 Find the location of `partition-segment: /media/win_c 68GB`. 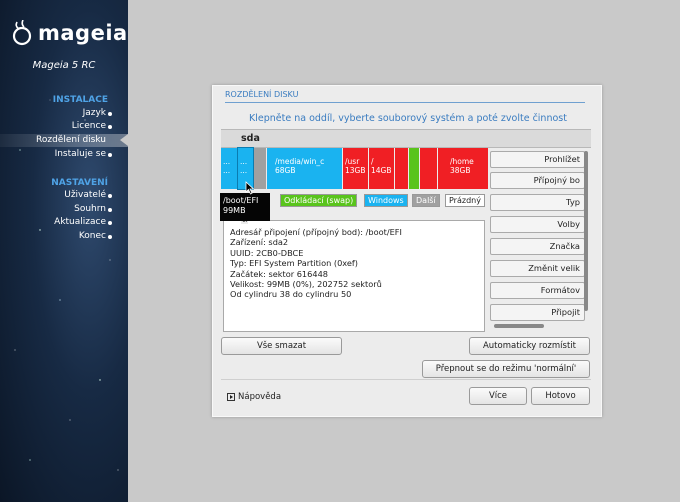

partition-segment: /media/win_c 68GB is located at coordinates (304, 168).